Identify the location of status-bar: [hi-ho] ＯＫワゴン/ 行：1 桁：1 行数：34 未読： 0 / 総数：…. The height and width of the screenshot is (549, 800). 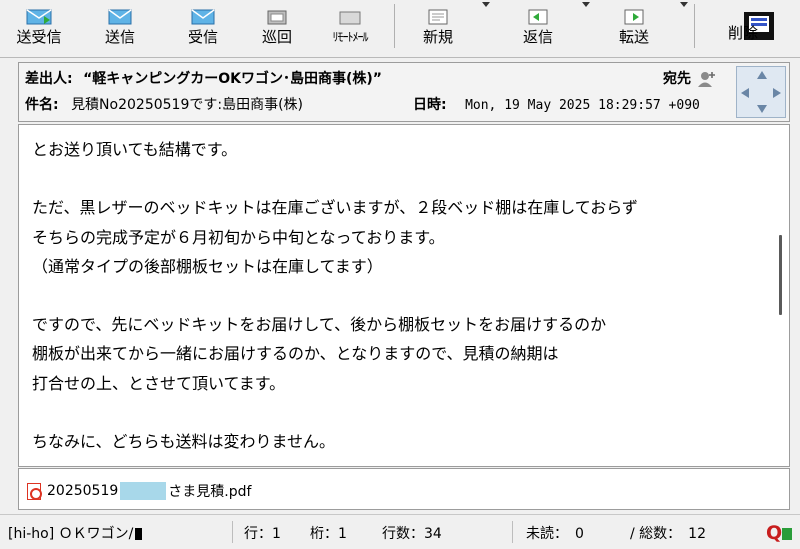
(400, 531).